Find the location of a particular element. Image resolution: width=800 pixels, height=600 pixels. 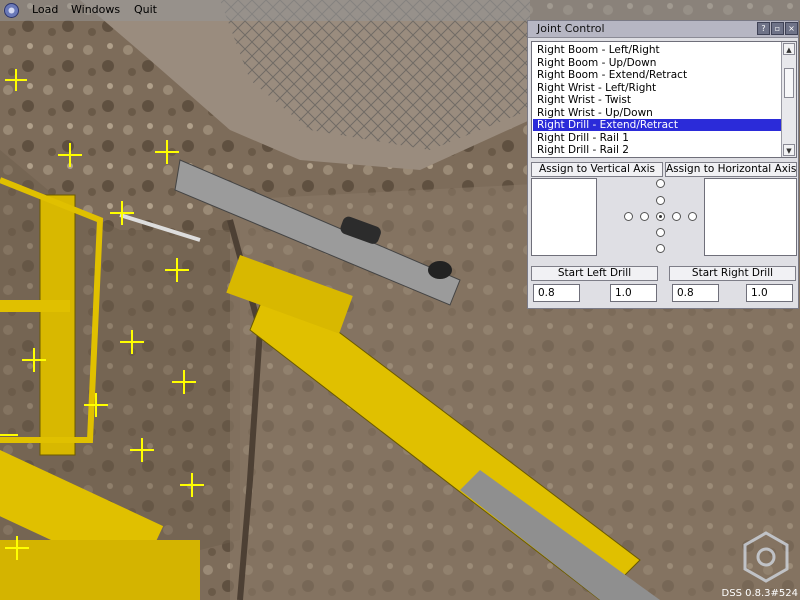

right-drill-value-2: 1.0 is located at coordinates (769, 293).